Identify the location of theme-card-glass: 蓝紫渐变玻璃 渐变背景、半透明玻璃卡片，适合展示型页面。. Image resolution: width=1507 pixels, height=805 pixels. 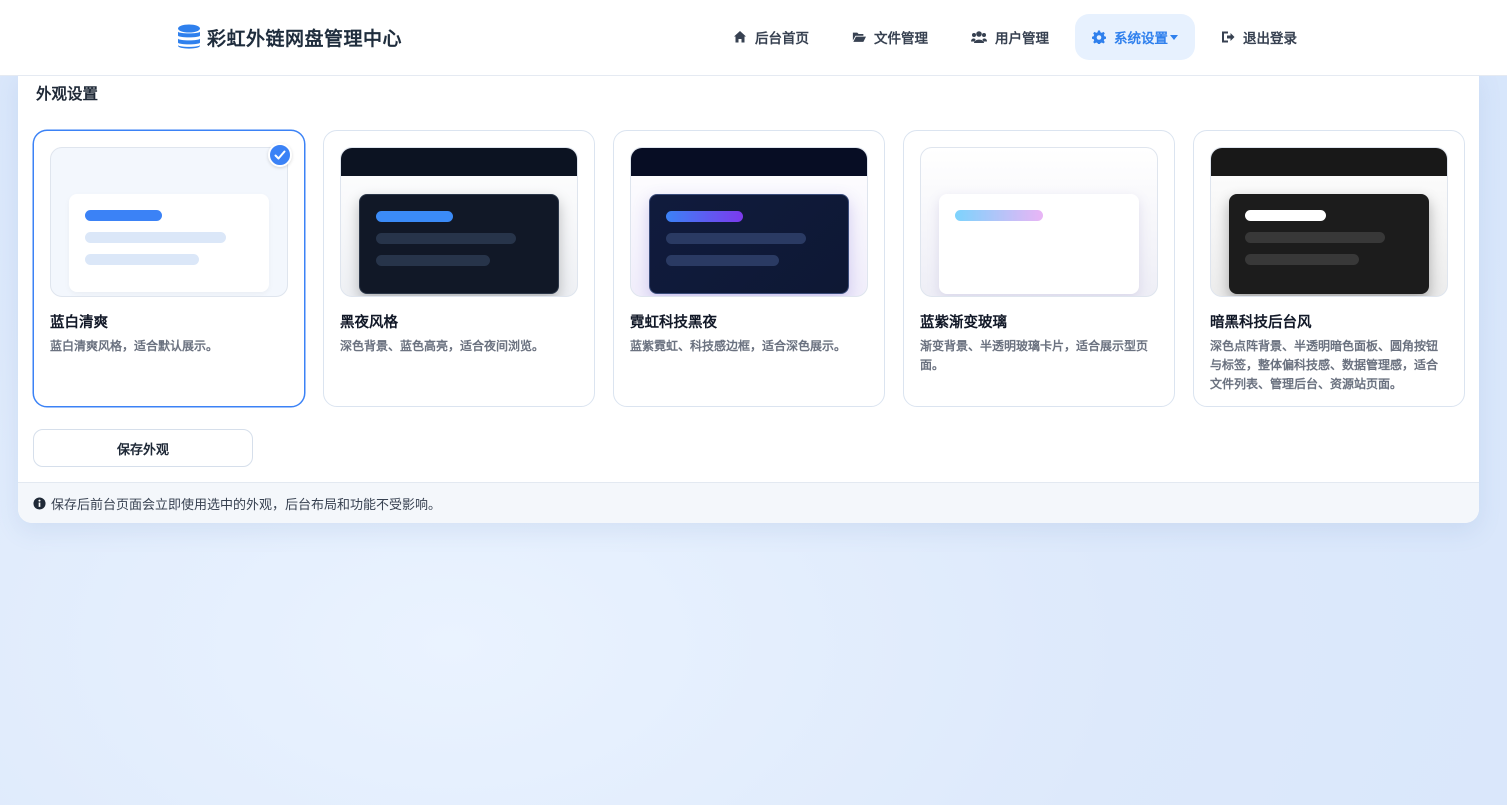
(1039, 268).